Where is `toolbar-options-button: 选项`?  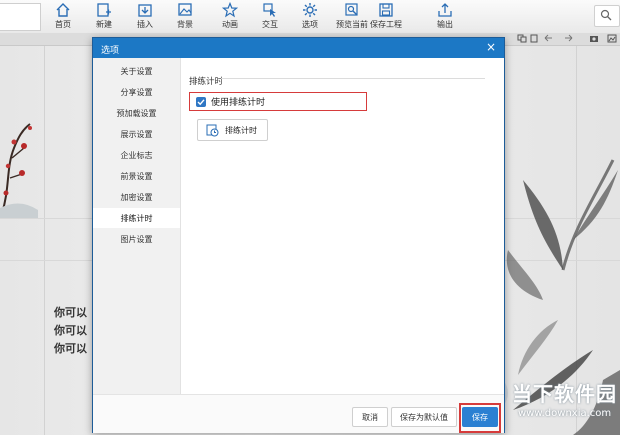
toolbar-options-button: 选项 is located at coordinates (310, 16).